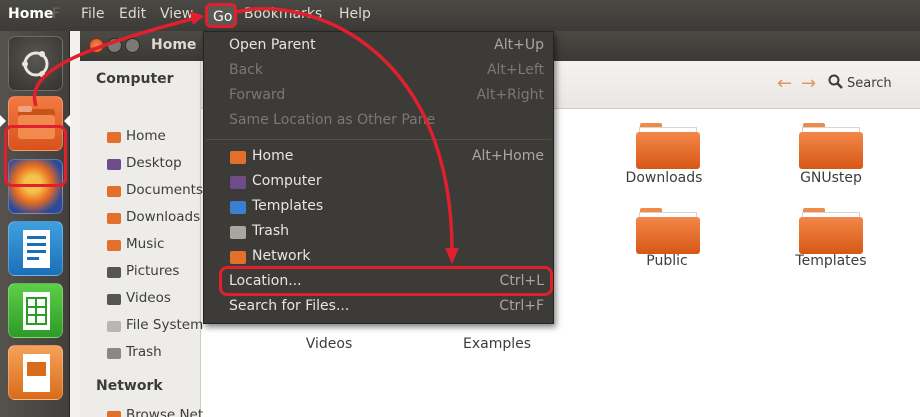 This screenshot has height=417, width=920. I want to click on folder-label-examples: Examples, so click(497, 344).